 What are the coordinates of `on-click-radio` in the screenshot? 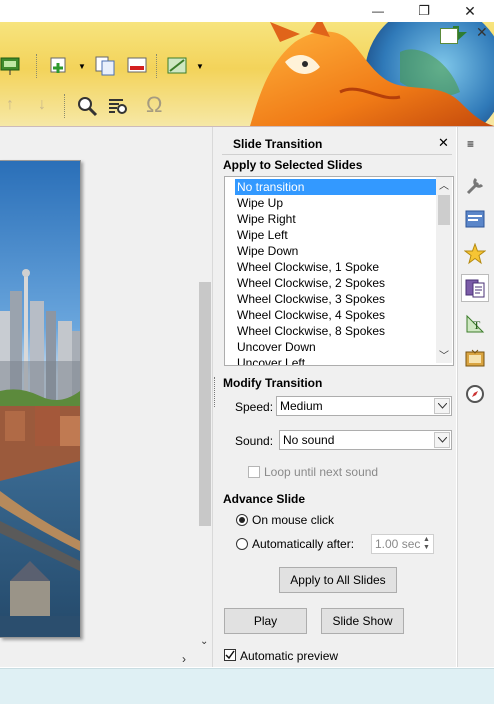 It's located at (242, 520).